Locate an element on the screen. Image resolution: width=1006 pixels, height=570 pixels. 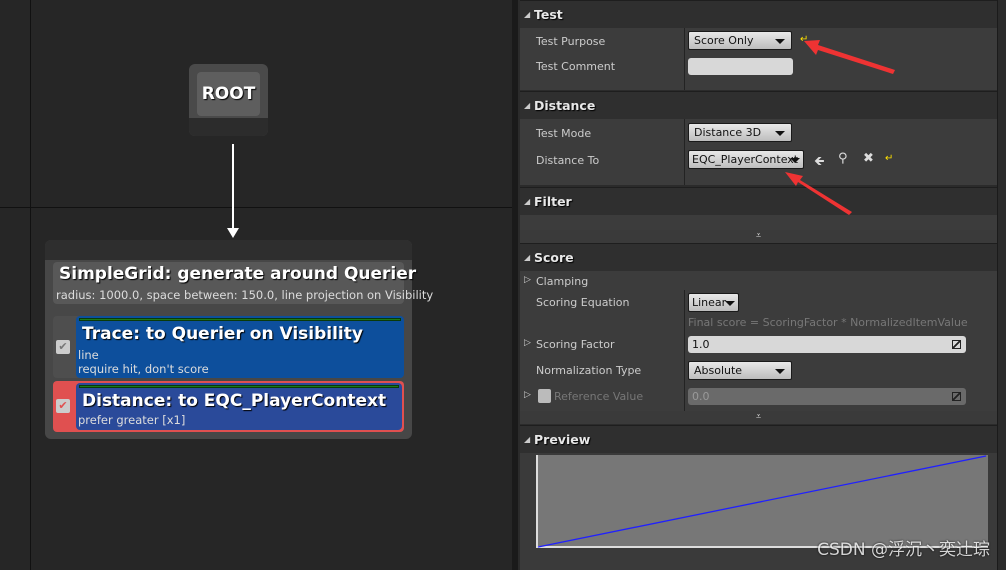
generator-title: SimpleGrid: generate around Querier is located at coordinates (238, 274).